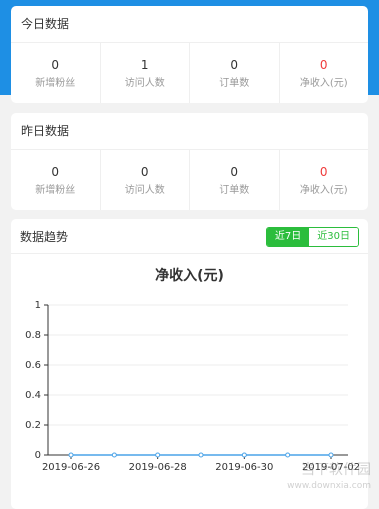 The height and width of the screenshot is (509, 379). Describe the element at coordinates (33, 395) in the screenshot. I see `y-tick-label: 0.4` at that location.